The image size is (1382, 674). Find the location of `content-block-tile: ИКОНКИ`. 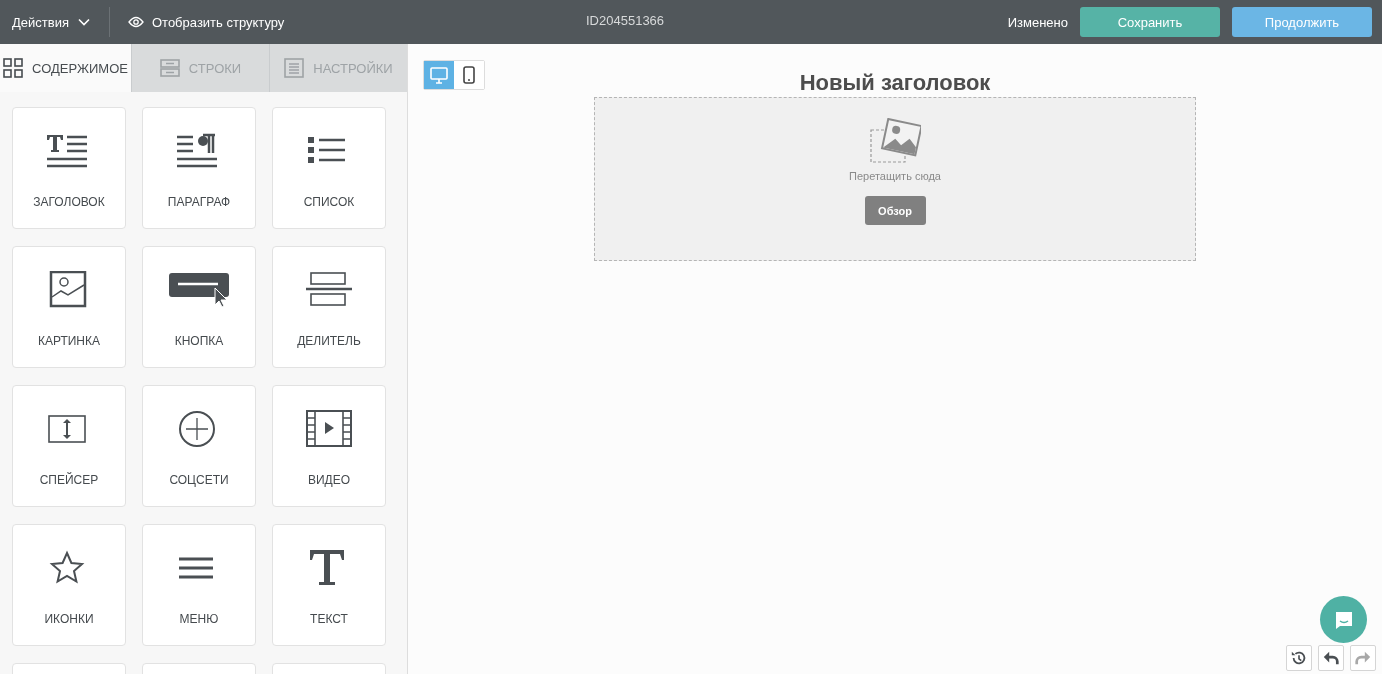

content-block-tile: ИКОНКИ is located at coordinates (69, 585).